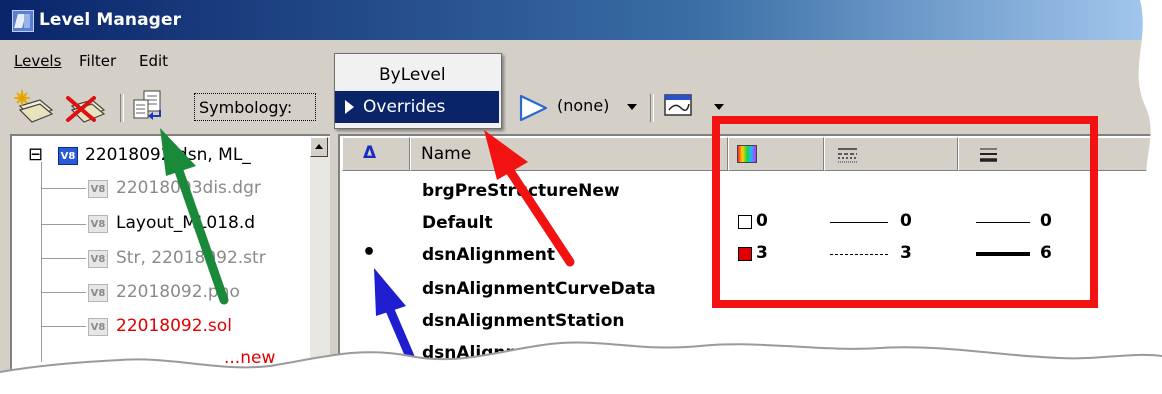 This screenshot has width=1162, height=394. Describe the element at coordinates (399, 326) in the screenshot. I see `blue-arrow` at that location.